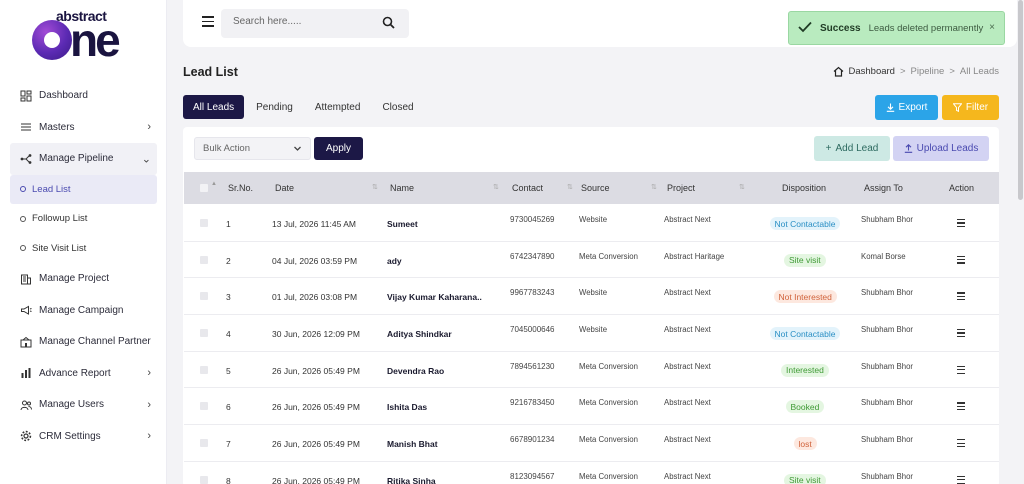 The height and width of the screenshot is (484, 1024). What do you see at coordinates (26, 342) in the screenshot?
I see `partner-icon` at bounding box center [26, 342].